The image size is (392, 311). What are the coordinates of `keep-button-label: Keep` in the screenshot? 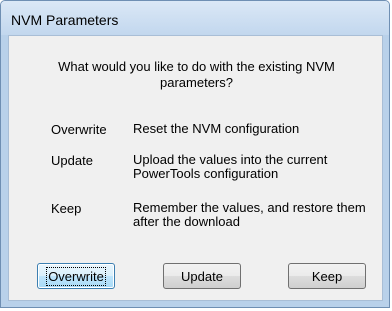 It's located at (327, 276).